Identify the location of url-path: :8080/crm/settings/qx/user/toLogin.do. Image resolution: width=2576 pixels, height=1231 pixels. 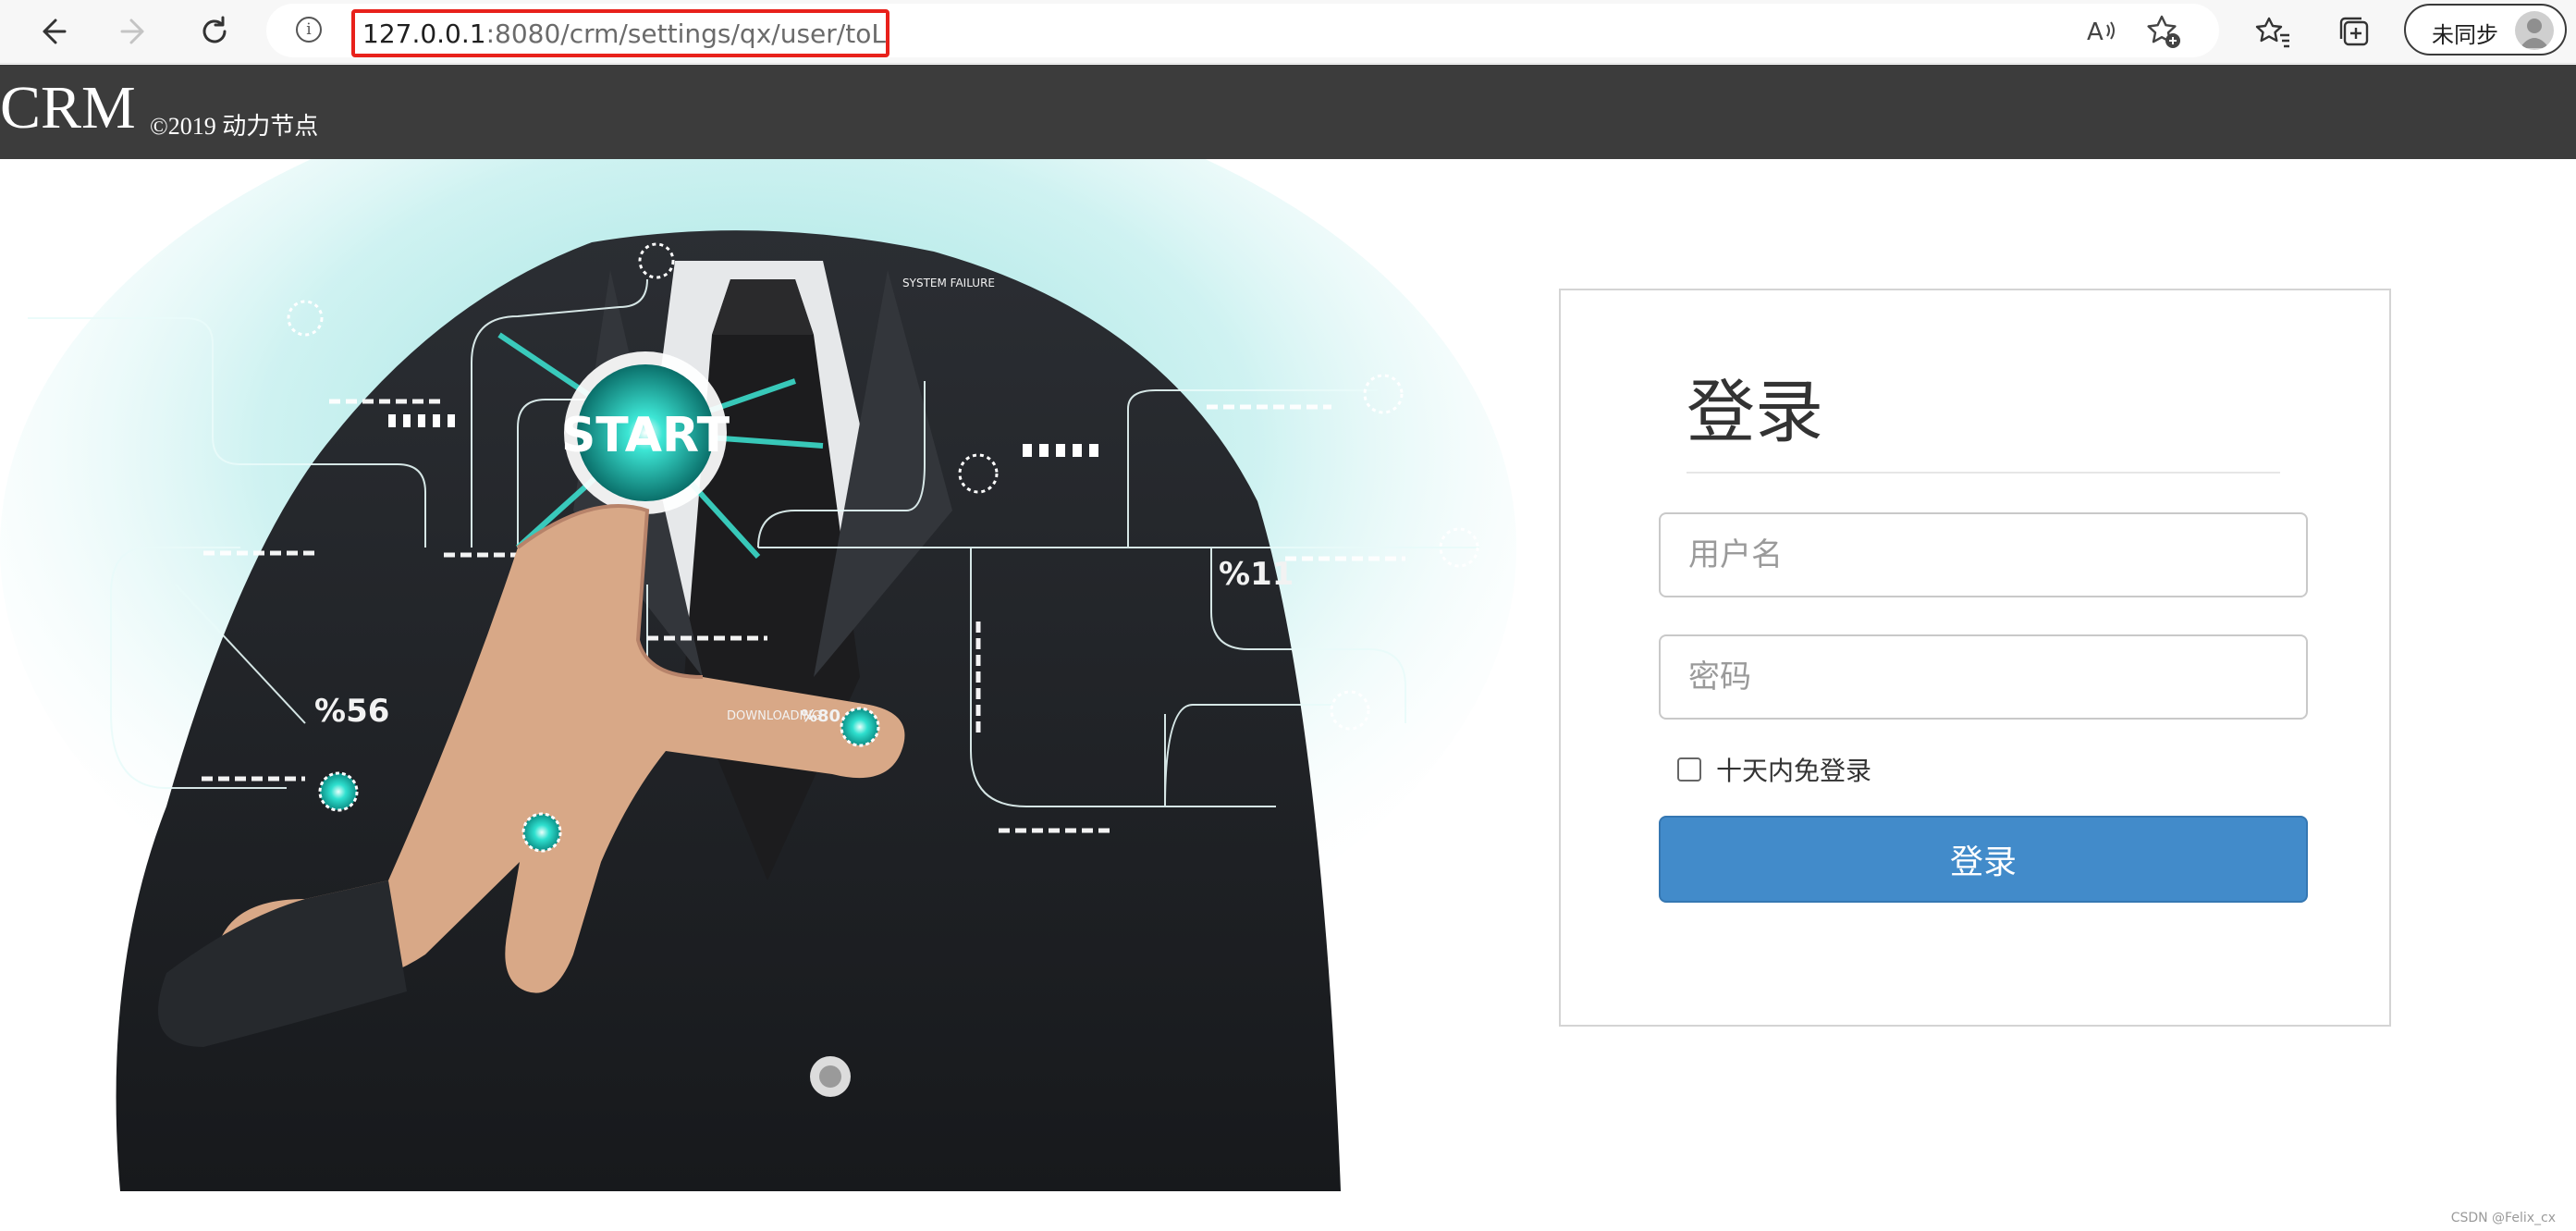
(686, 33).